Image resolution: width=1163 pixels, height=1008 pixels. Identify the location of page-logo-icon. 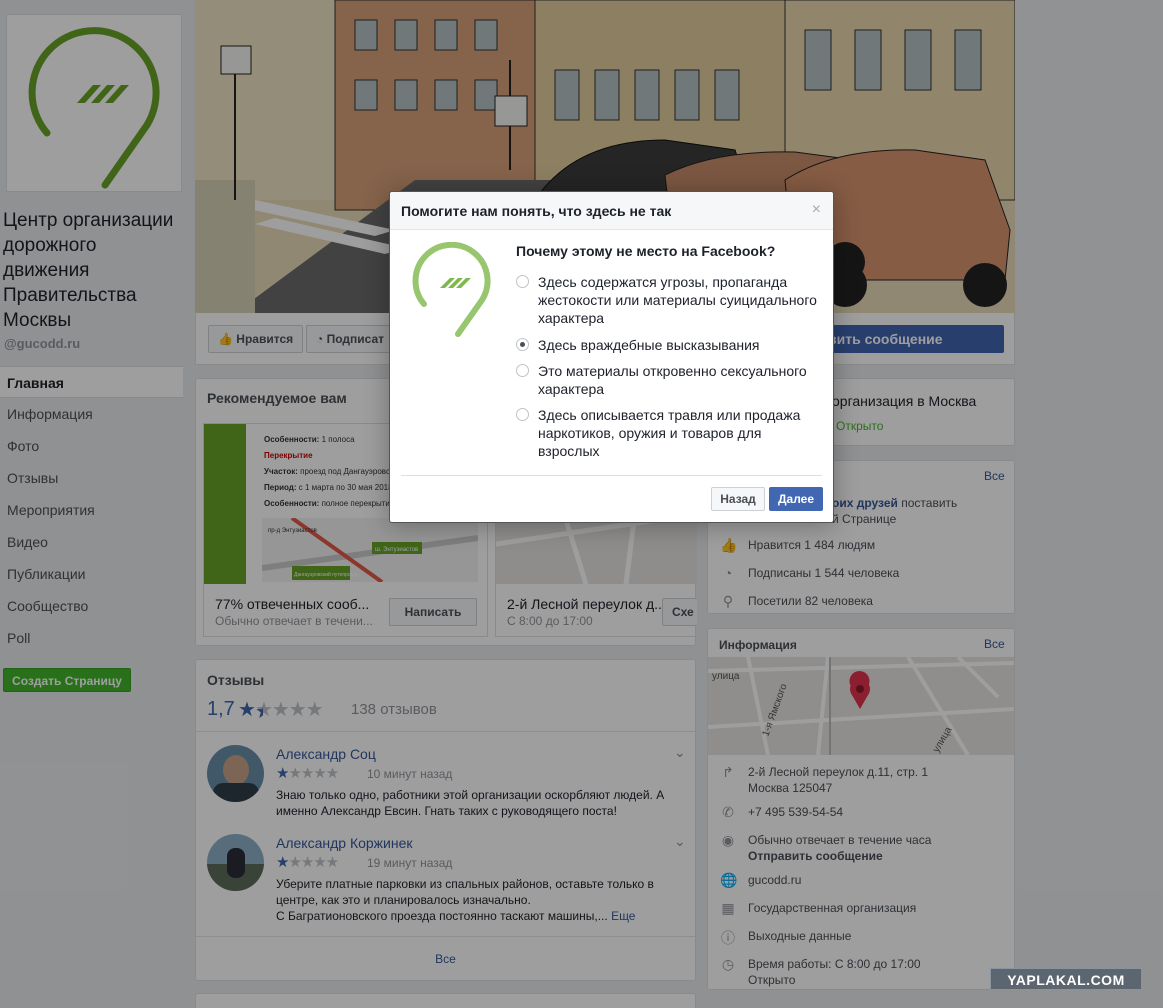
(451, 289).